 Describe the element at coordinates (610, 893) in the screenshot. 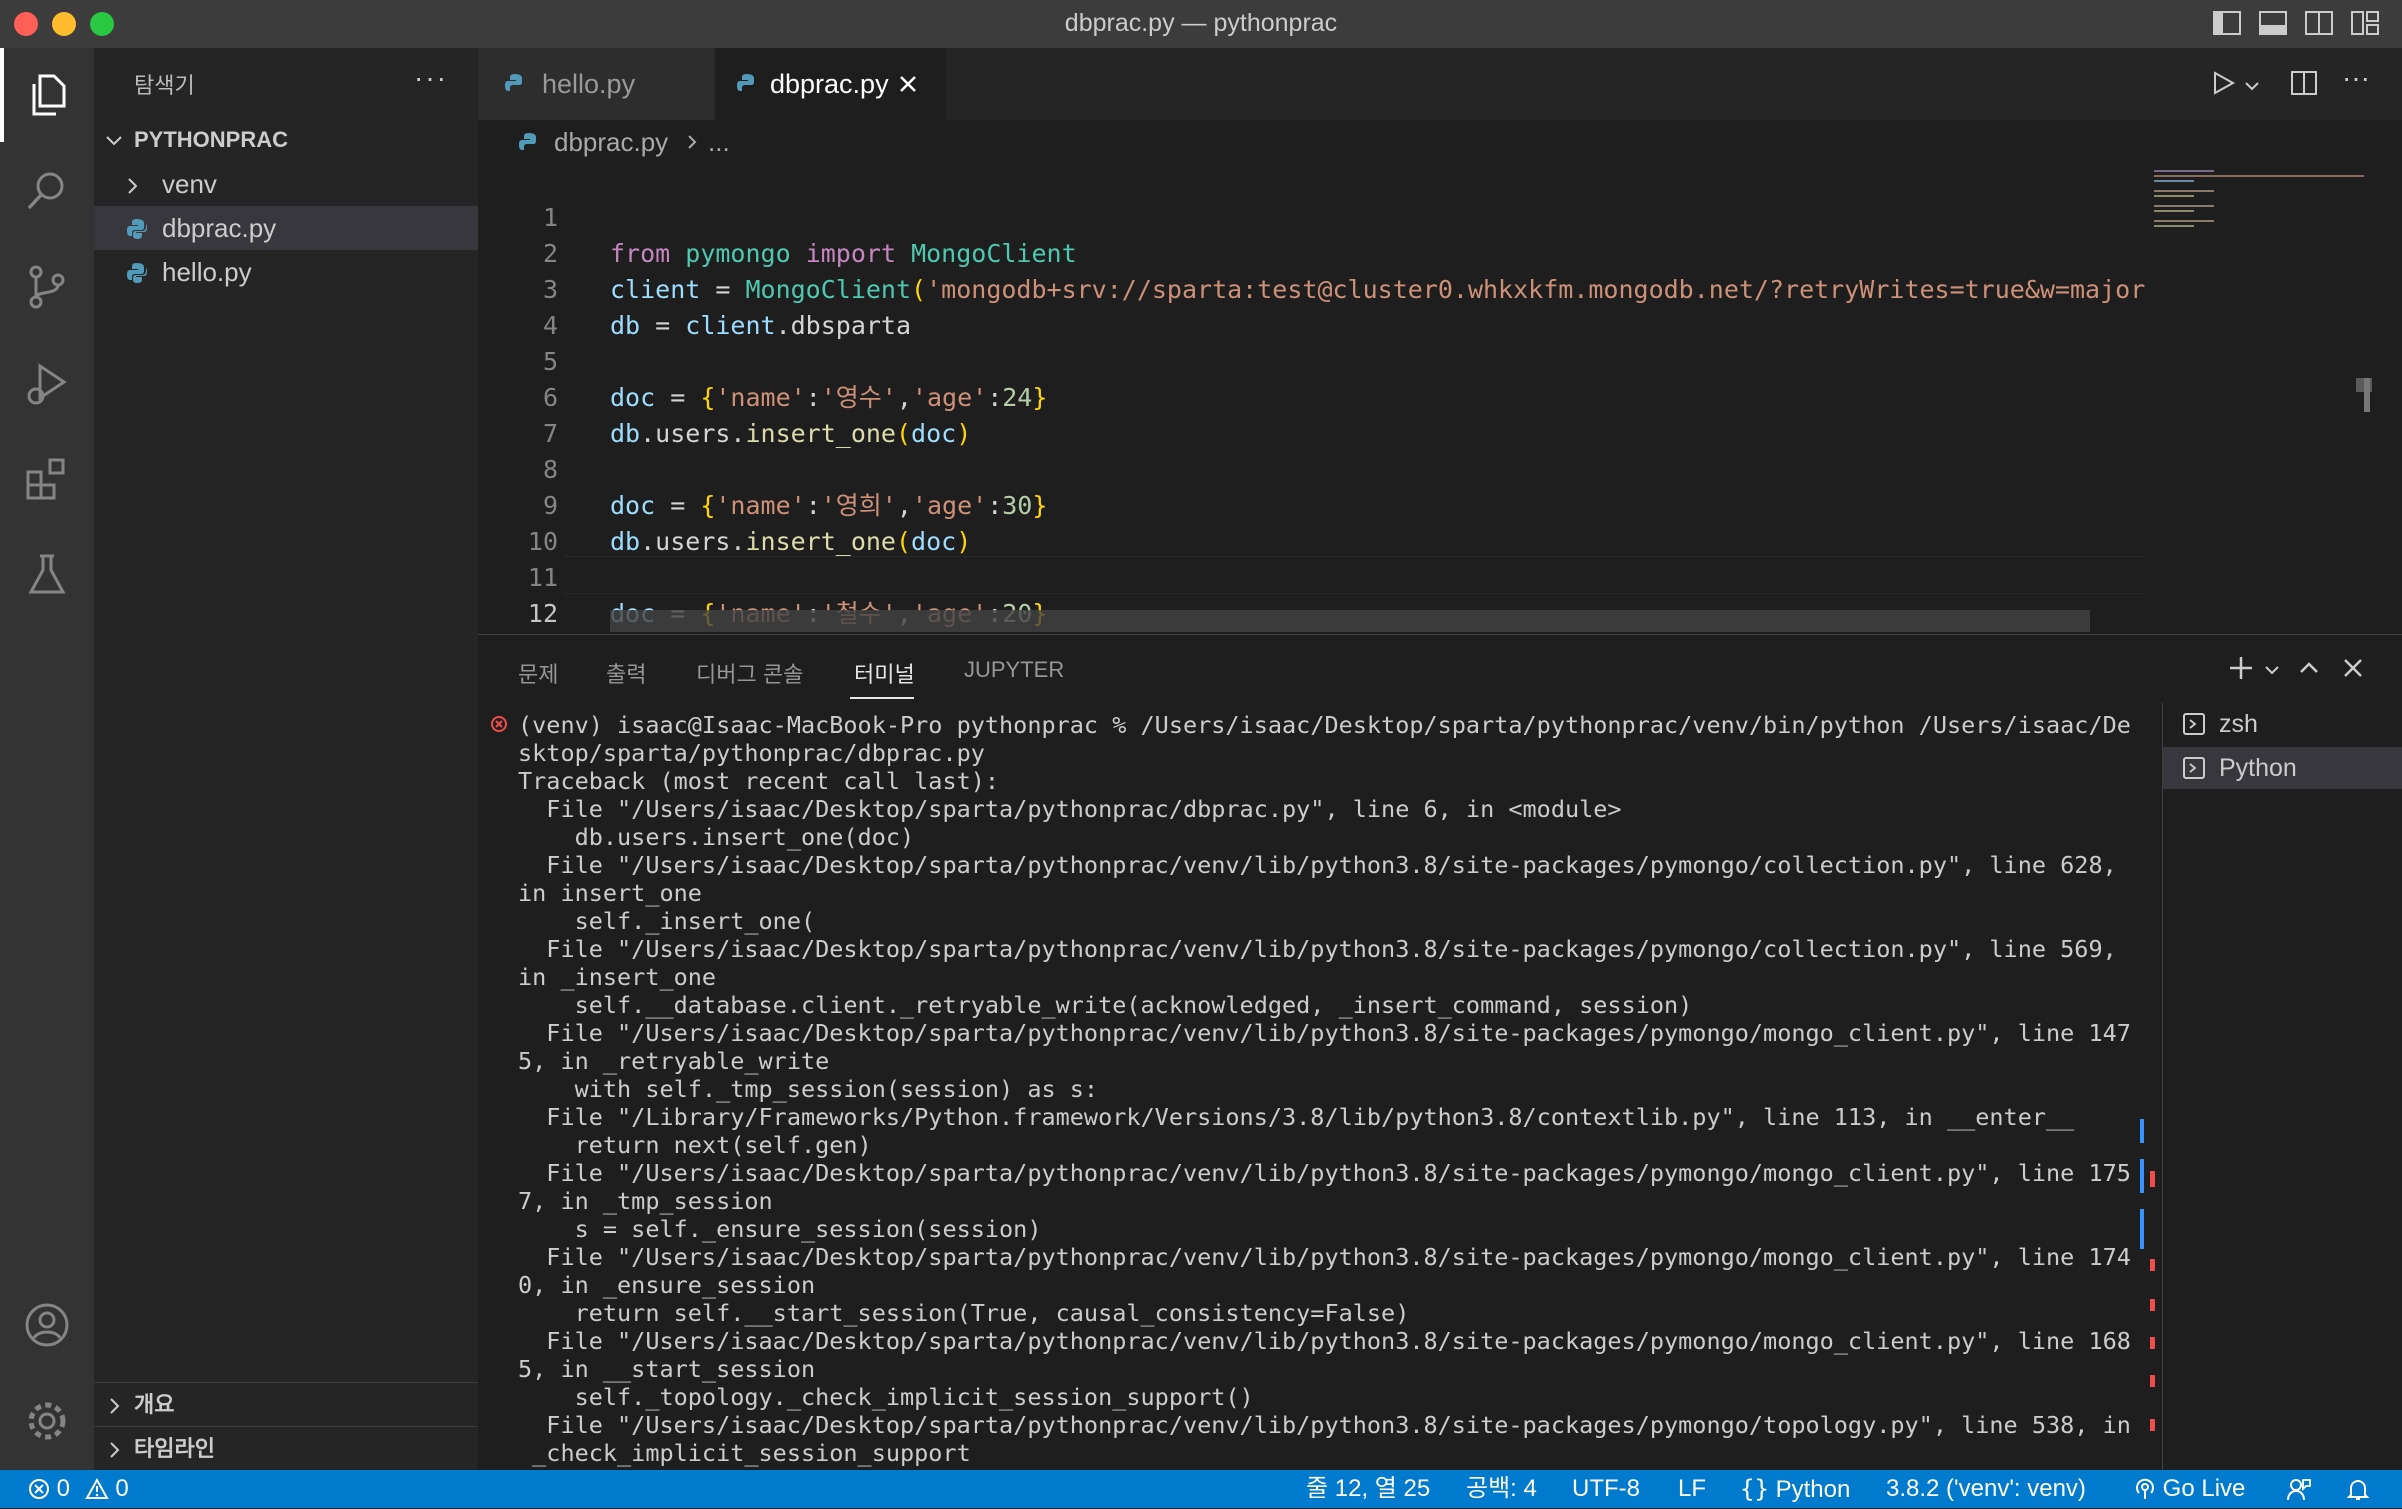

I see `terminal-line: in insert_one` at that location.